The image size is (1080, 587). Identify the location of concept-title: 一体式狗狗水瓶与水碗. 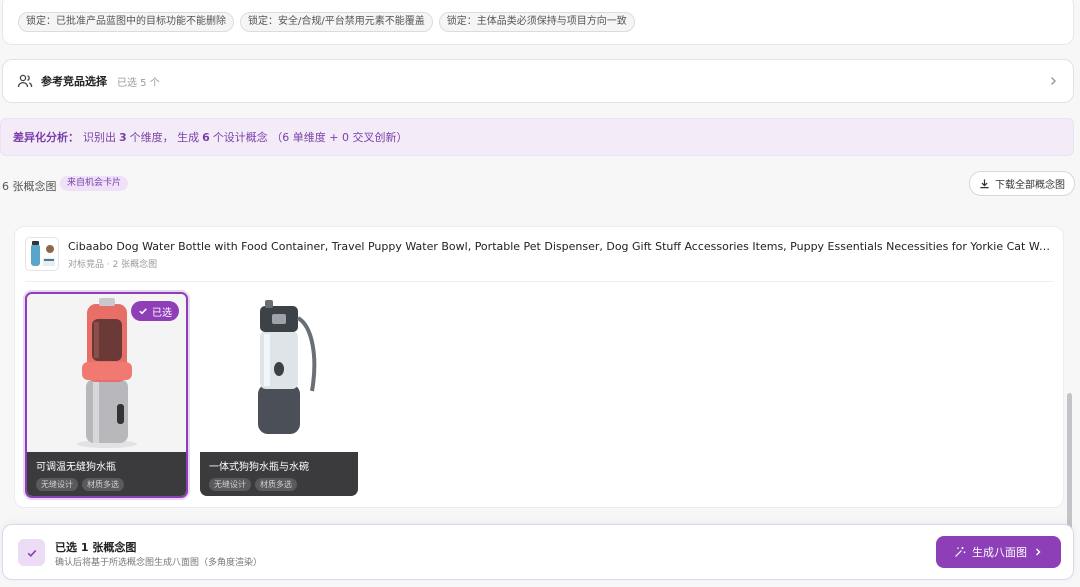
(259, 467).